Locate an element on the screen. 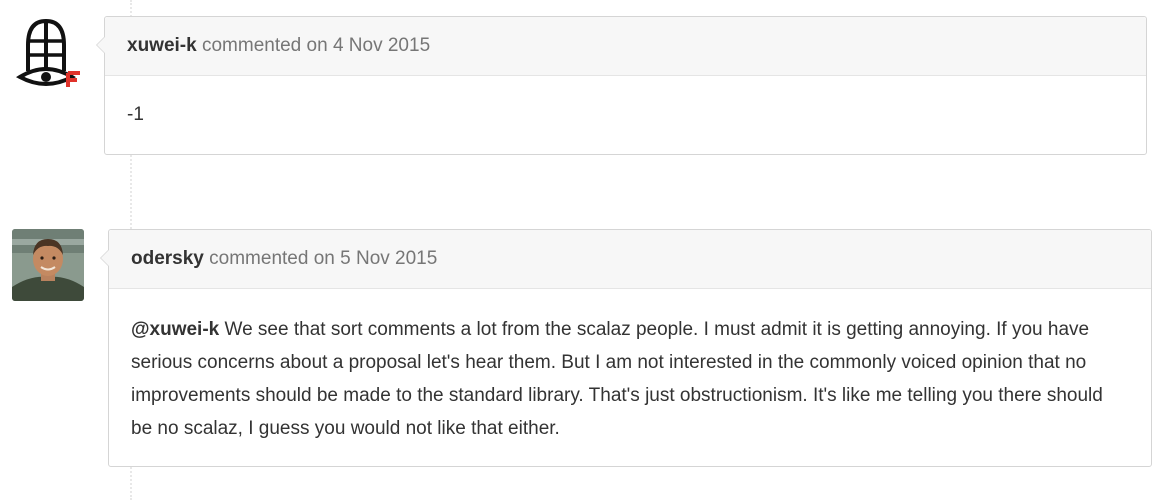 The image size is (1163, 500). user-mention-link: @xuwei-k is located at coordinates (175, 329).